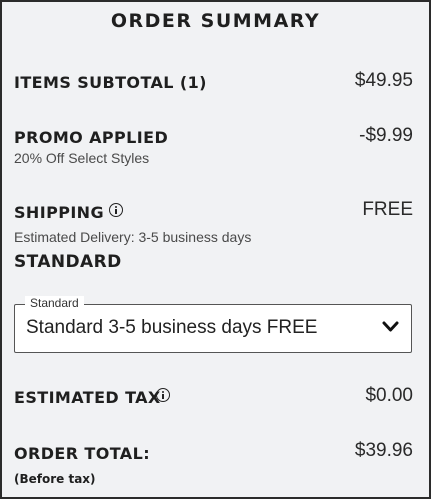 The height and width of the screenshot is (499, 431). What do you see at coordinates (110, 82) in the screenshot?
I see `items-subtotal-label: ITEMS SUBTOTAL (1)` at bounding box center [110, 82].